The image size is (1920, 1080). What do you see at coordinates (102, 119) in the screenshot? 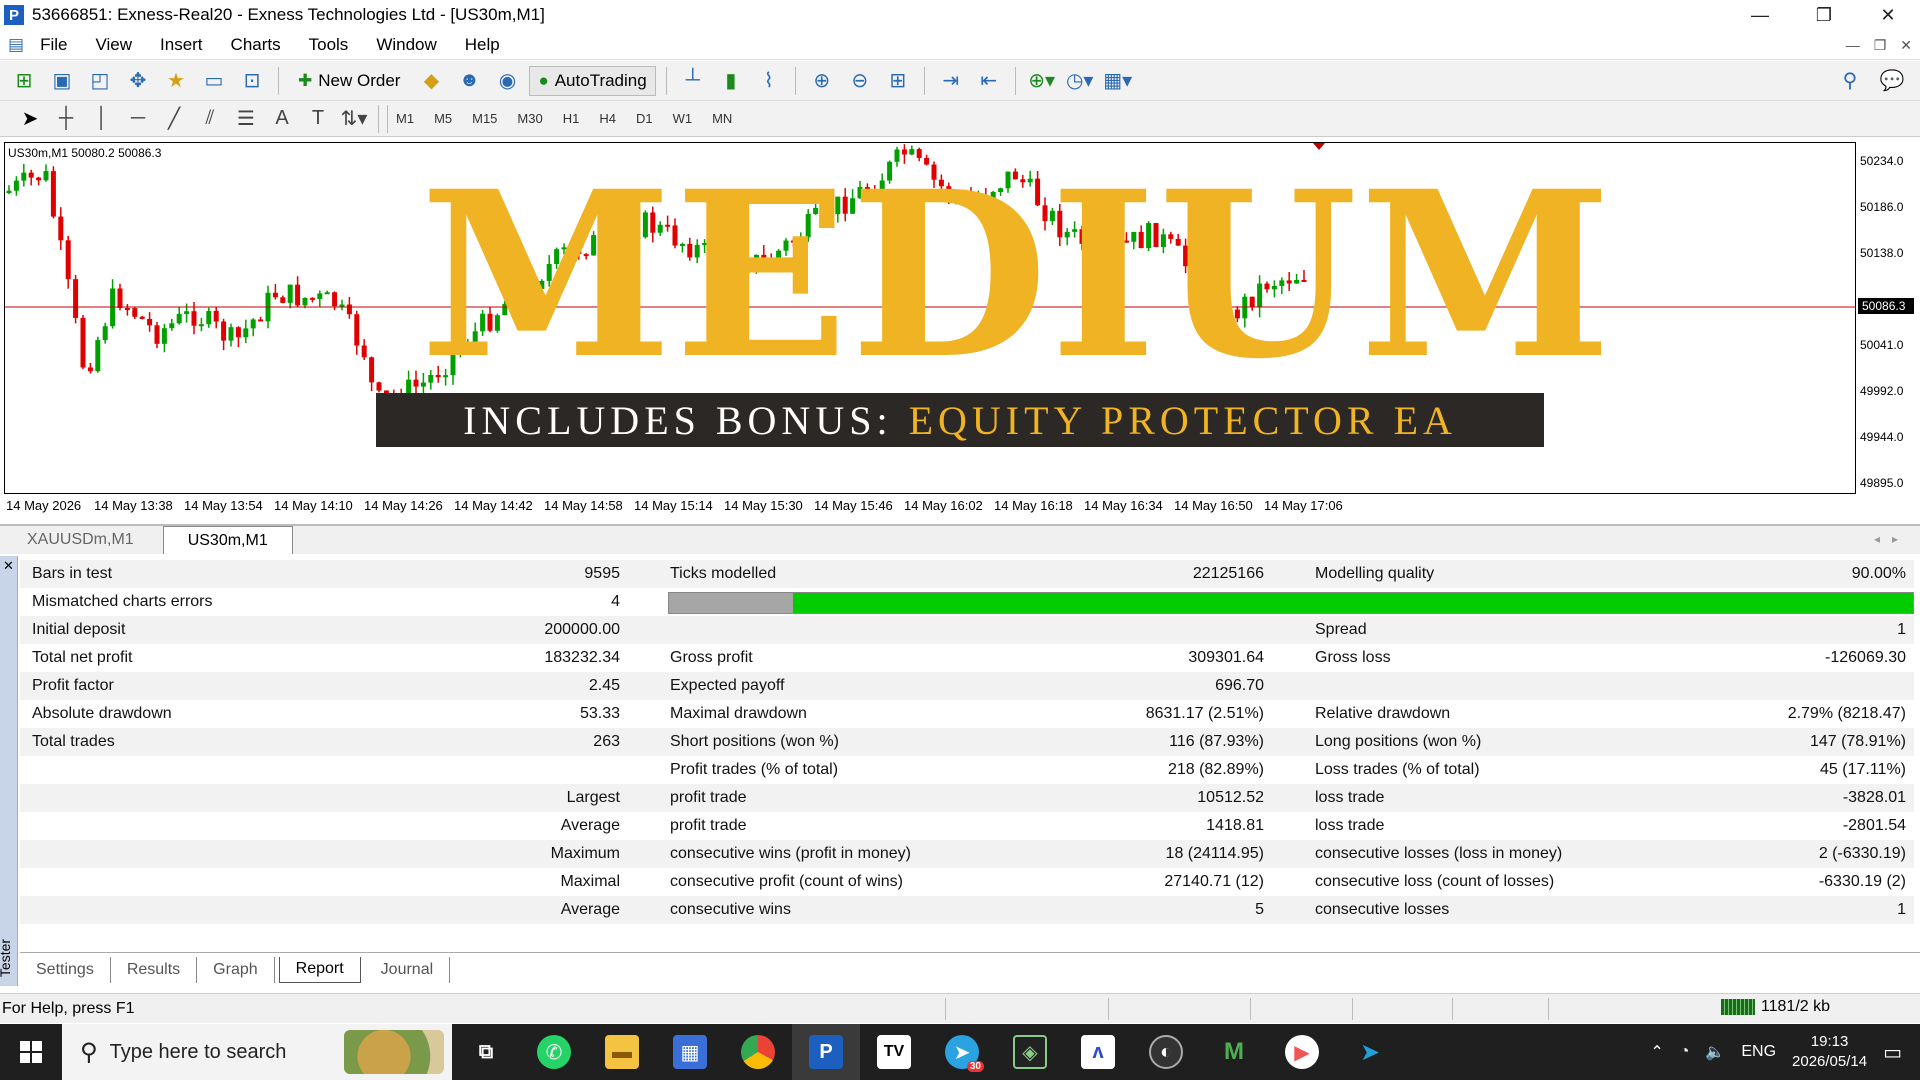
I see `vertical-line-icon: │` at bounding box center [102, 119].